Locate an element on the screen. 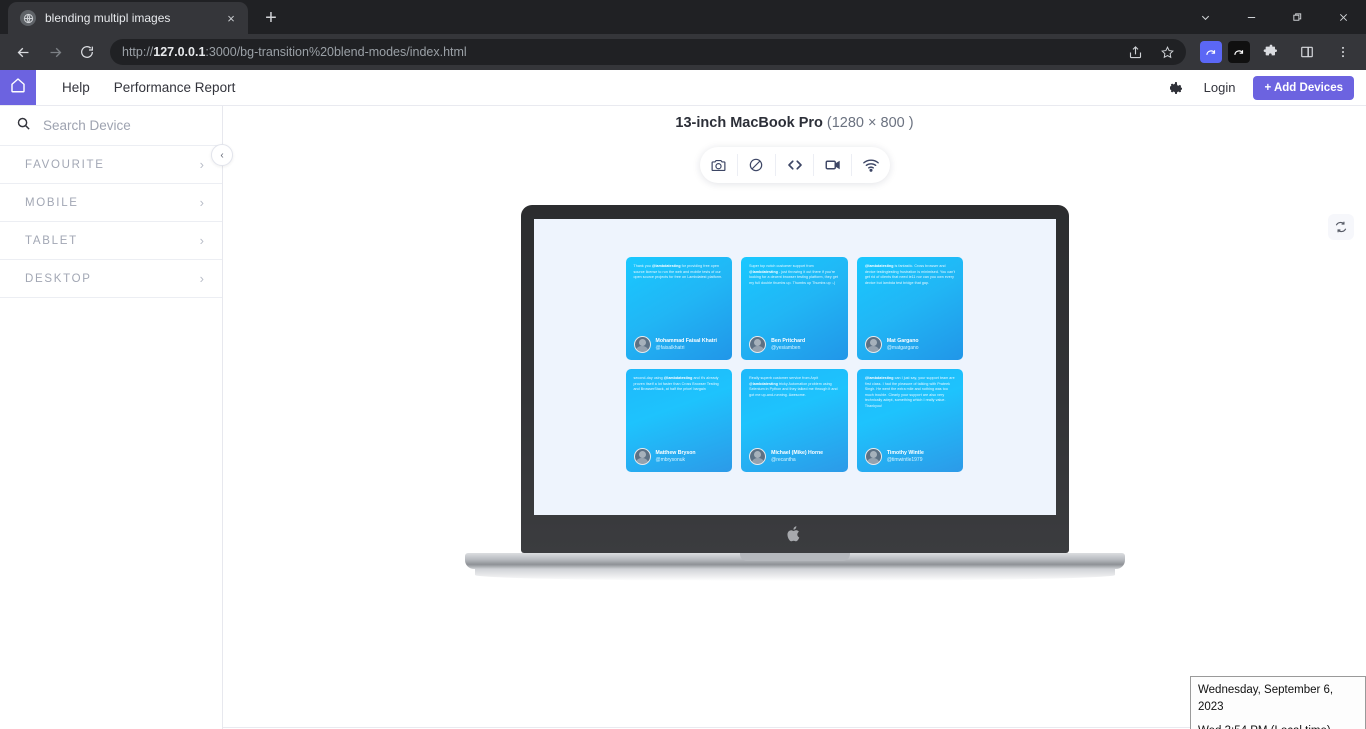 The image size is (1366, 729). maximize-icon is located at coordinates (1297, 17).